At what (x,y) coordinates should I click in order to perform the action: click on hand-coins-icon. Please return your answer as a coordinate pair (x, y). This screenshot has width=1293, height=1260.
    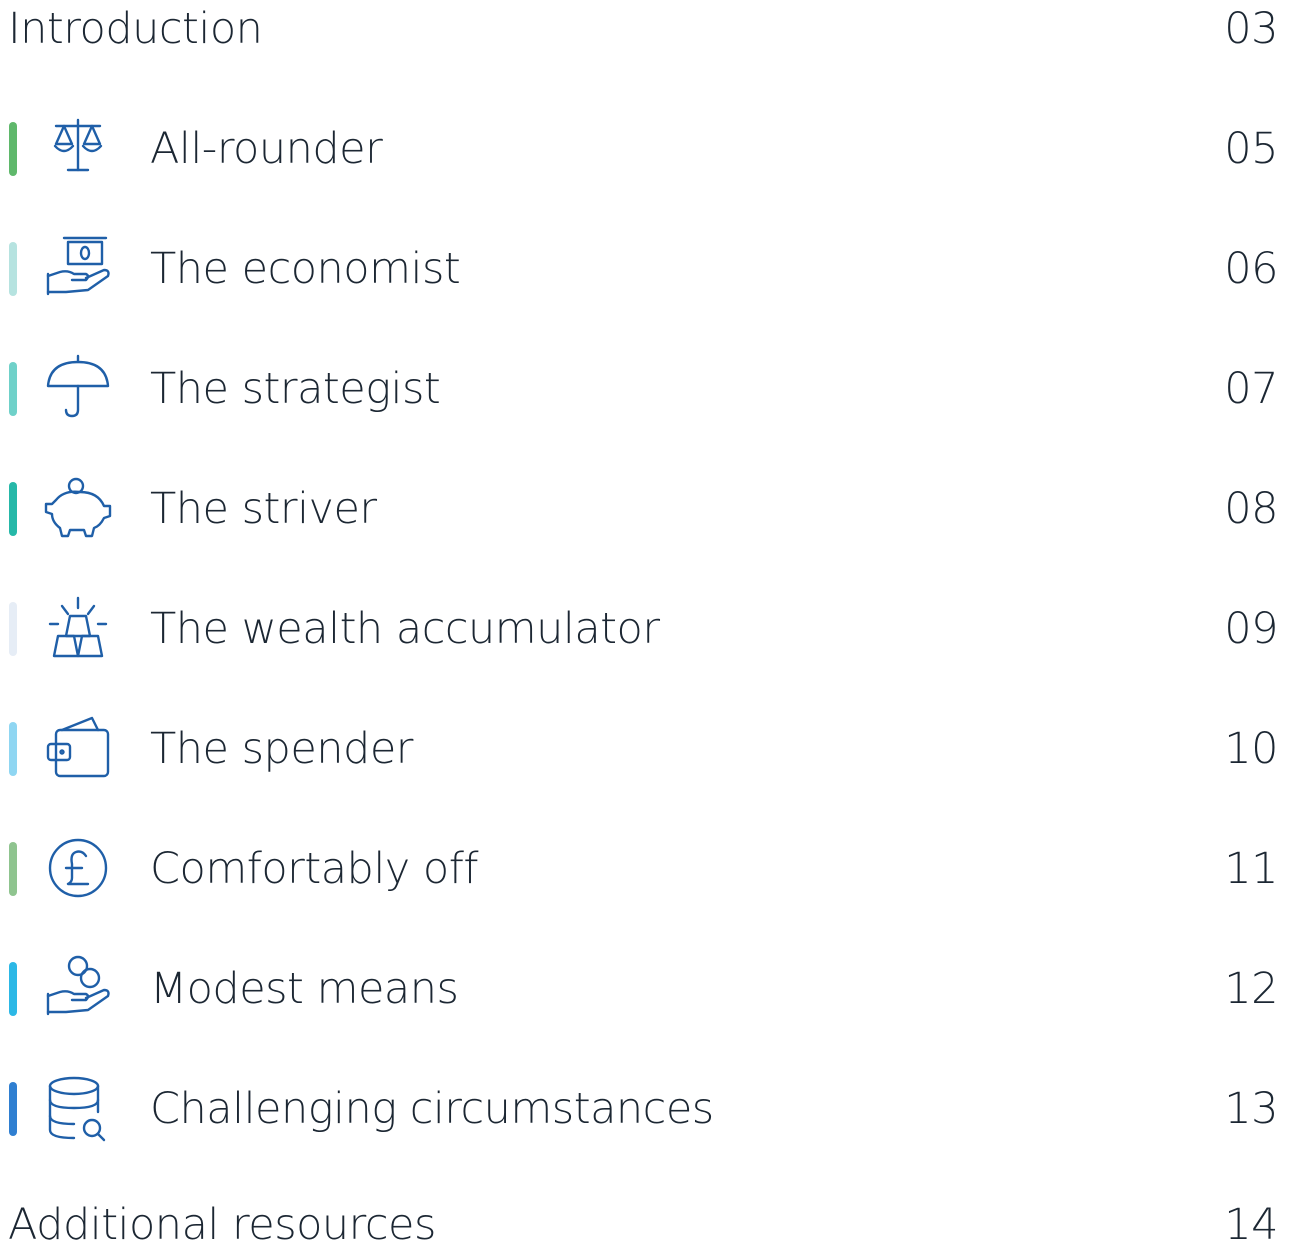
    Looking at the image, I should click on (78, 989).